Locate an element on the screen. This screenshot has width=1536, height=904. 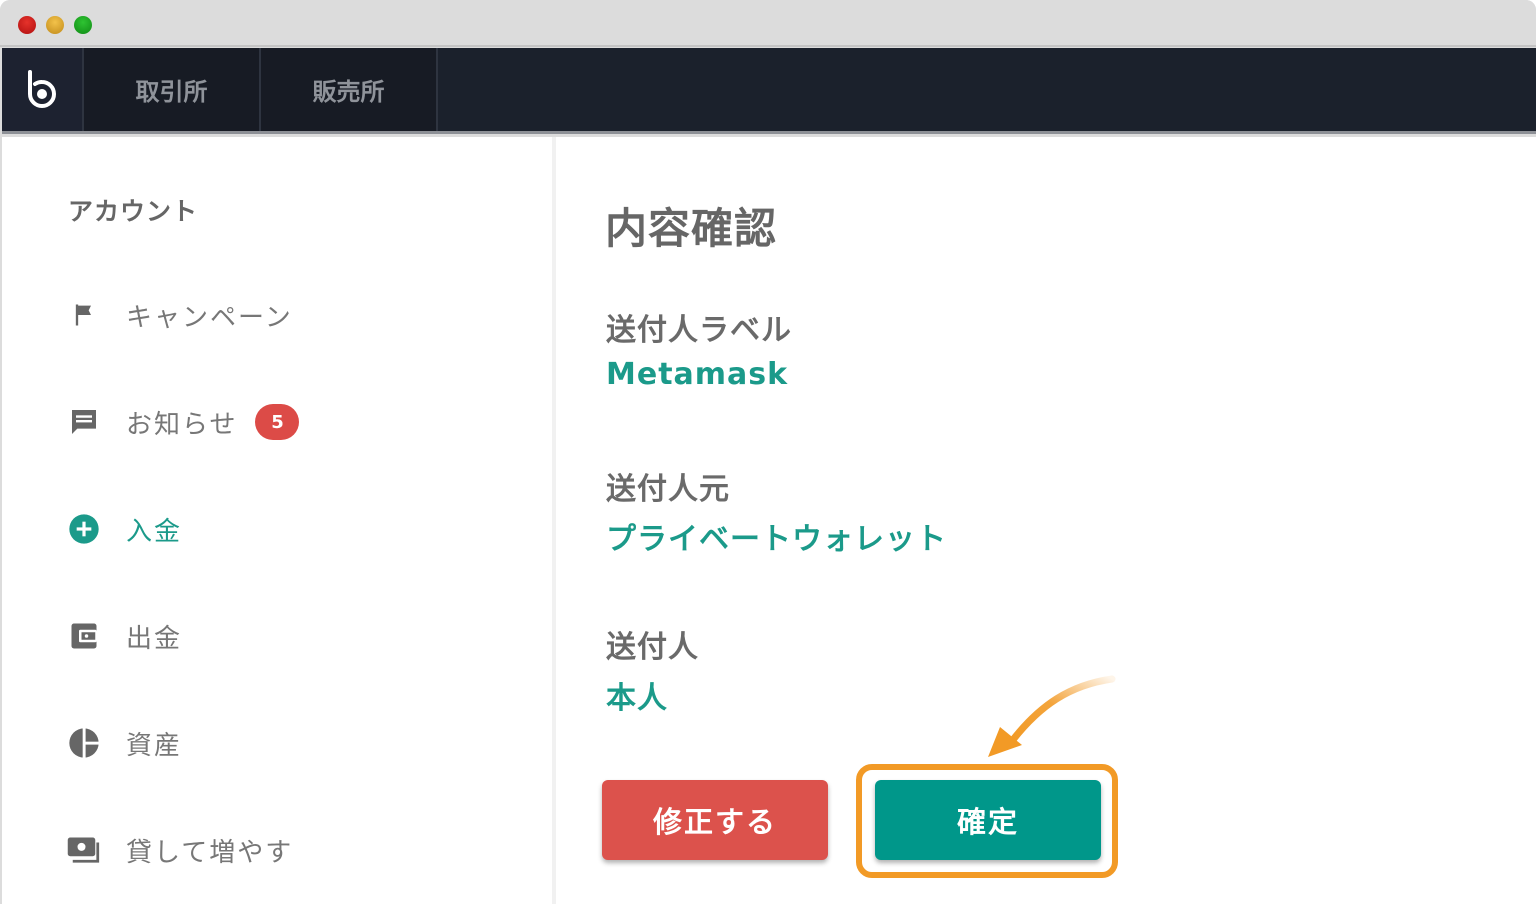
pie-chart-icon is located at coordinates (84, 743).